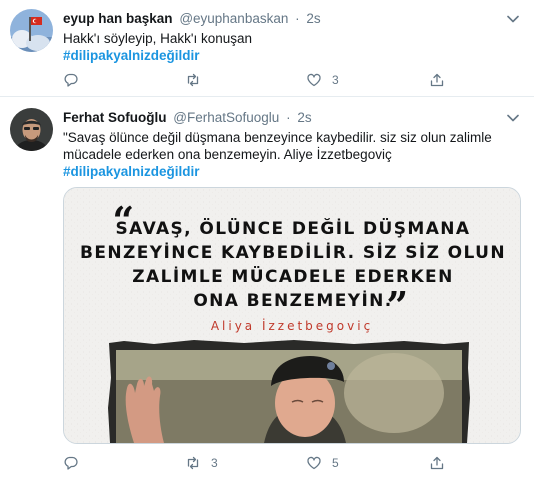  Describe the element at coordinates (322, 80) in the screenshot. I see `like-button: 3` at that location.